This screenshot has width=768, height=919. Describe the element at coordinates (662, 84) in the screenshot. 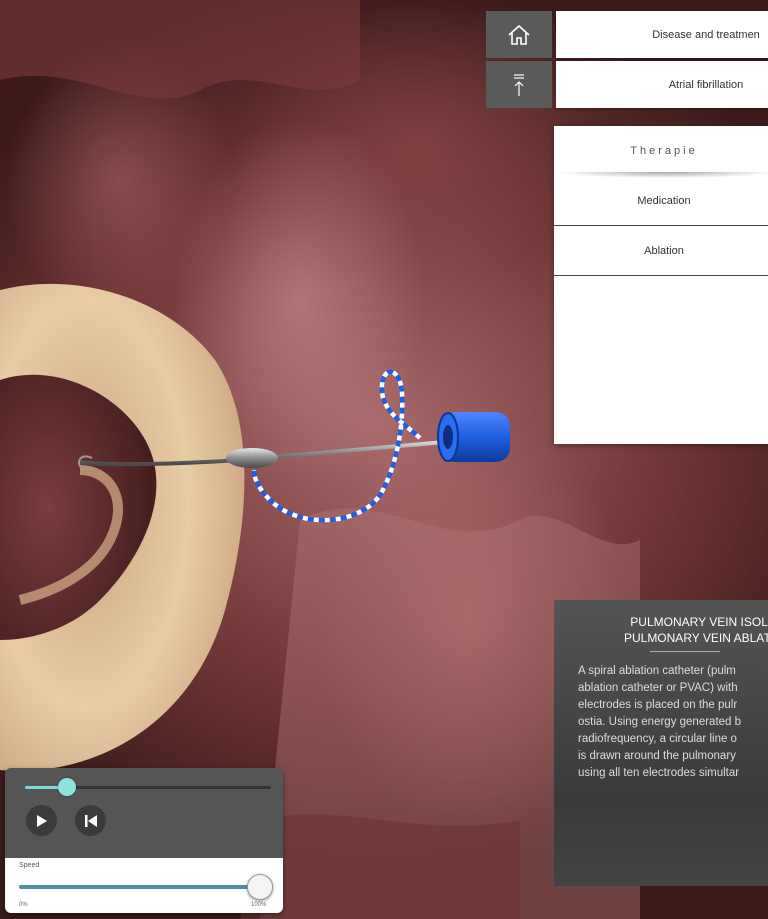

I see `breadcrumb-atrial-fibrillation: Atrial fibrillation` at that location.